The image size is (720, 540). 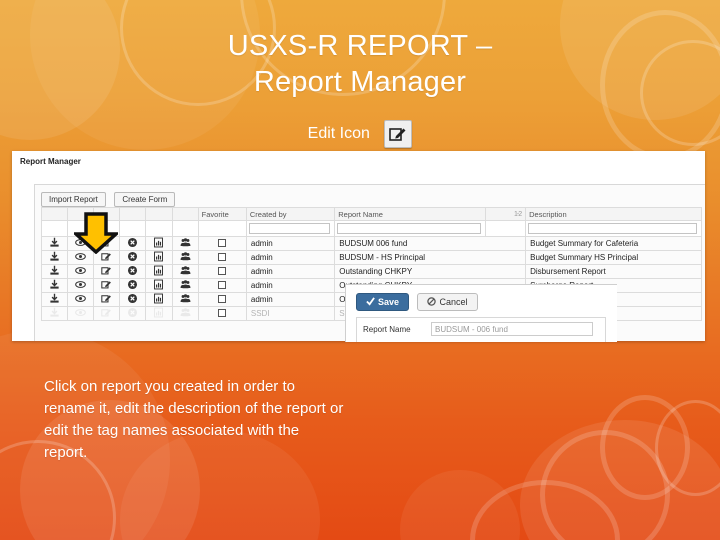 What do you see at coordinates (185, 214) in the screenshot?
I see `col-share` at bounding box center [185, 214].